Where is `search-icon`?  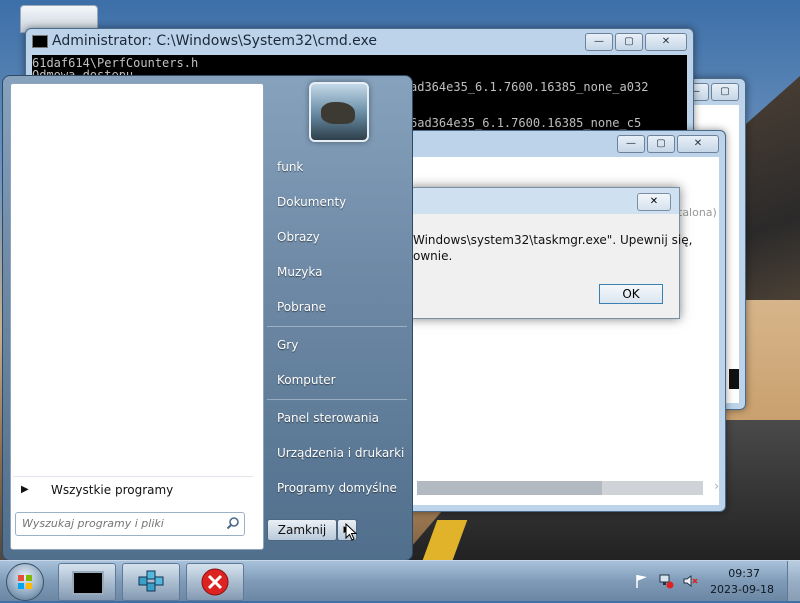 search-icon is located at coordinates (233, 523).